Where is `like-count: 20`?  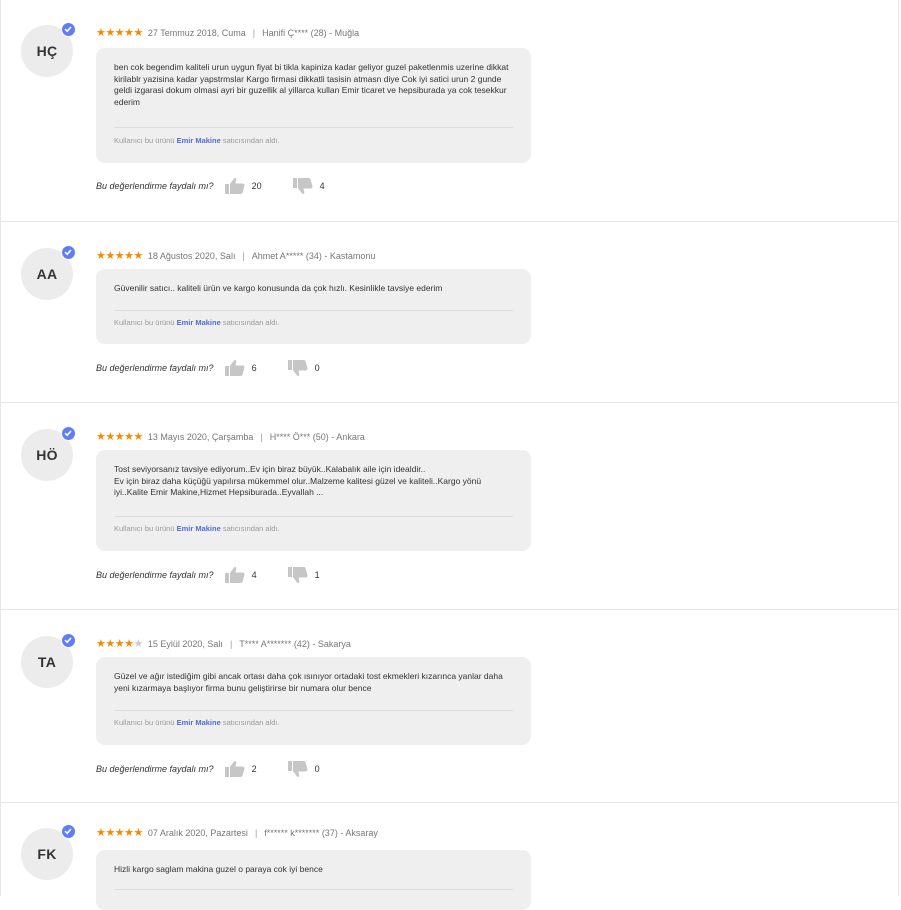 like-count: 20 is located at coordinates (256, 186).